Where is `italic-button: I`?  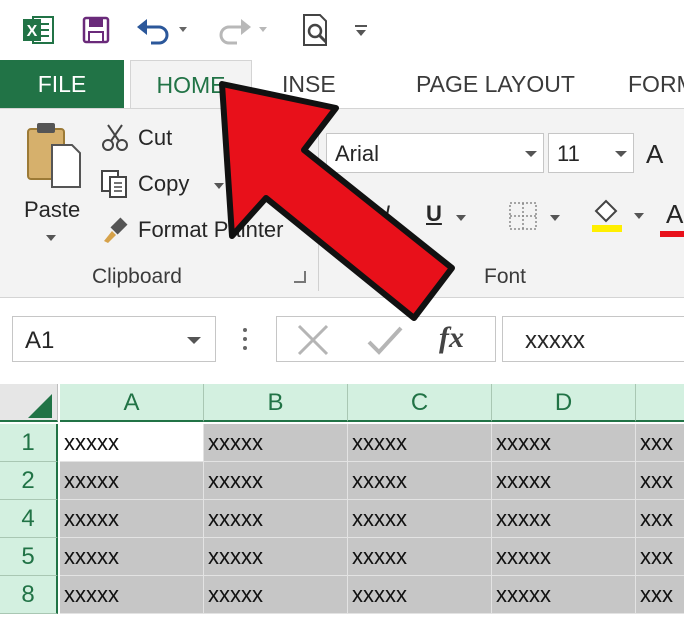 italic-button: I is located at coordinates (387, 214).